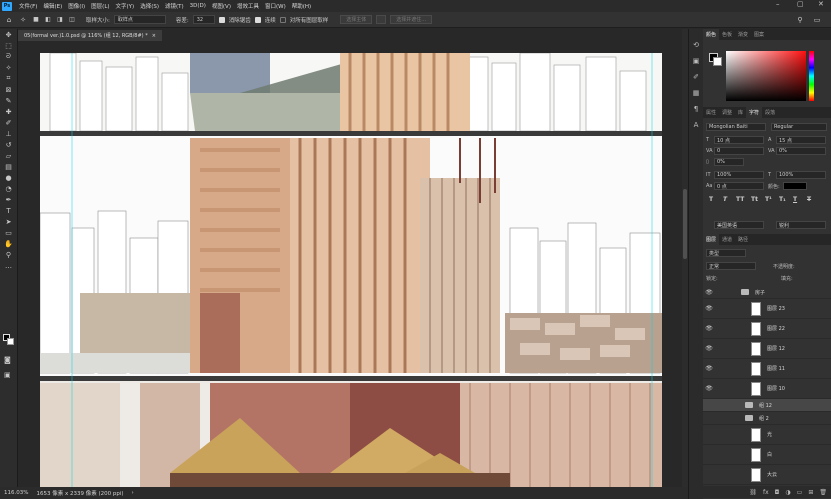 Image resolution: width=831 pixels, height=499 pixels. Describe the element at coordinates (356, 19) in the screenshot. I see `select-subject-button: 选择主体` at that location.